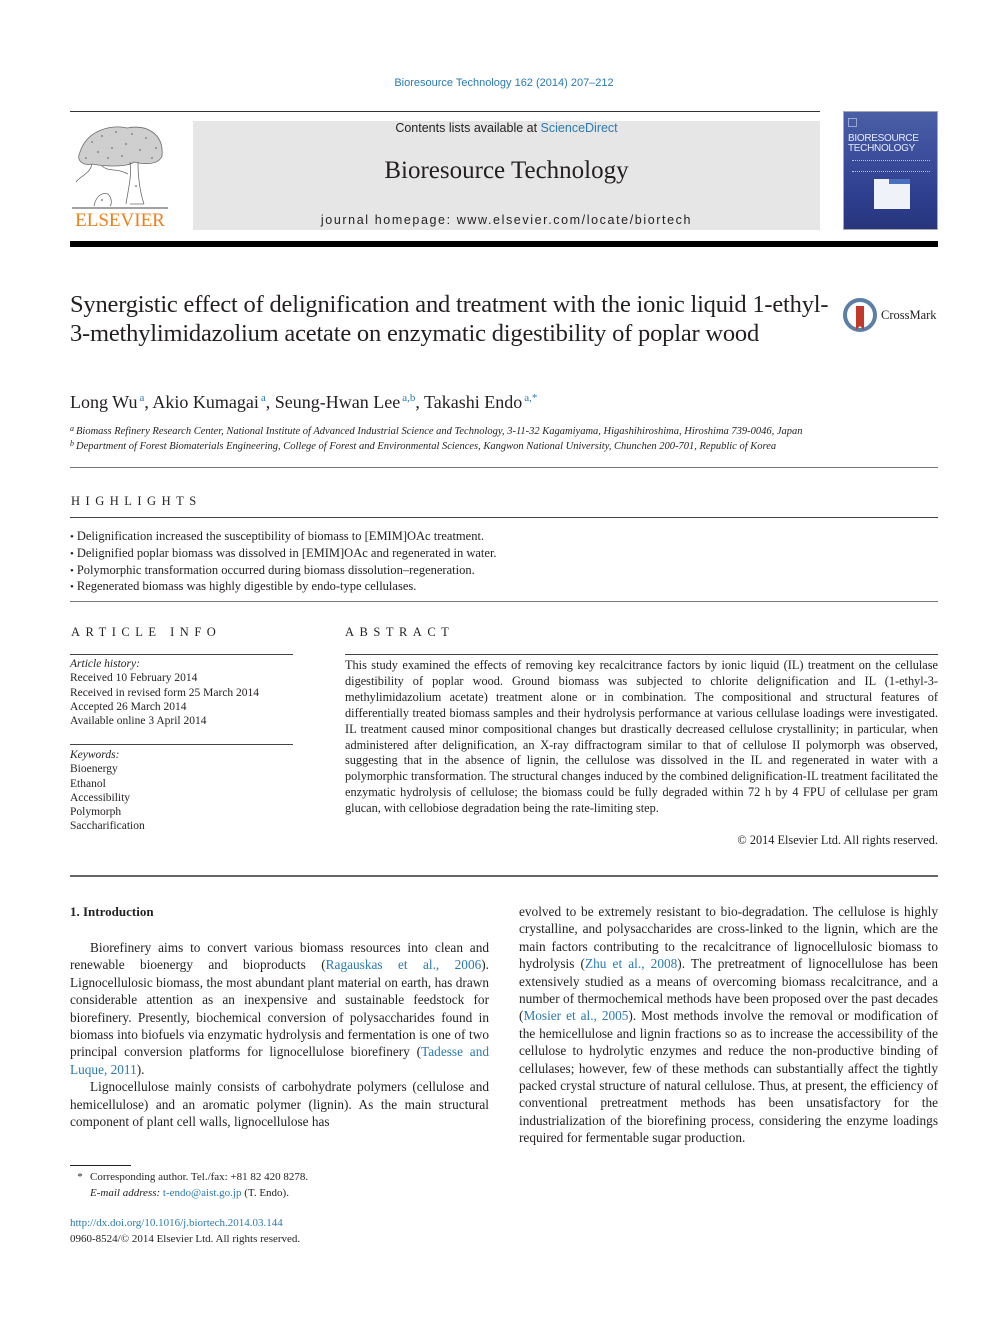 This screenshot has height=1323, width=992. I want to click on citation-link: Mosier et al., 2005, so click(575, 1015).